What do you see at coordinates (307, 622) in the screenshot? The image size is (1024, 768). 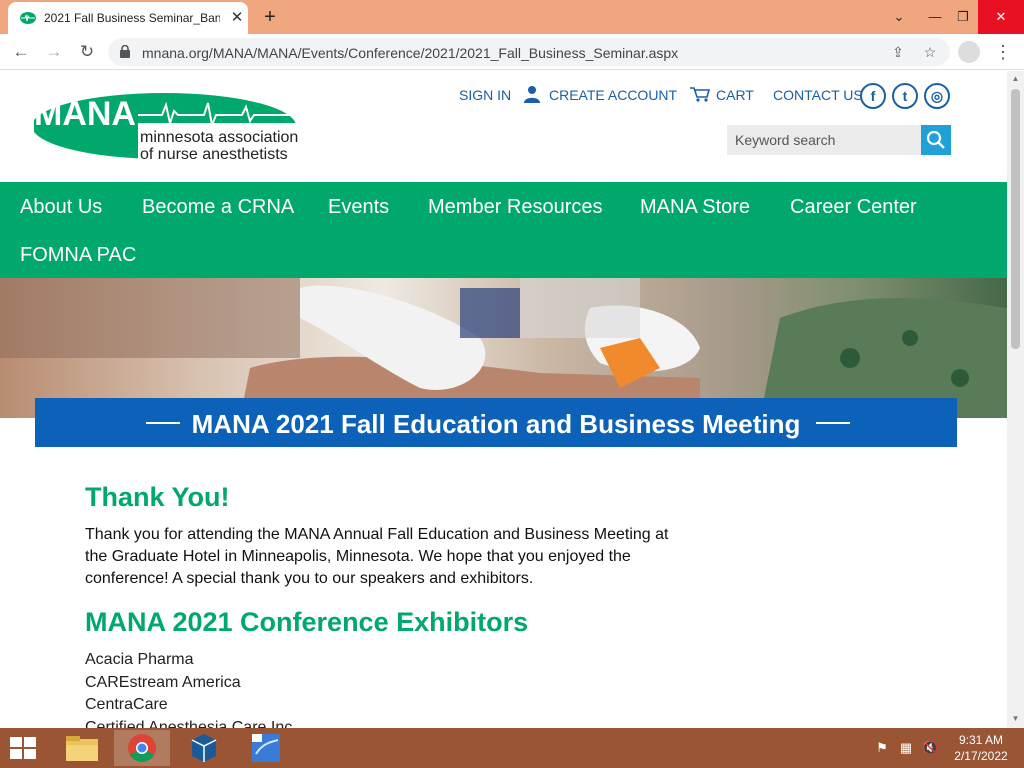 I see `exhibitors-heading: MANA 2021 Conference Exhibitors` at bounding box center [307, 622].